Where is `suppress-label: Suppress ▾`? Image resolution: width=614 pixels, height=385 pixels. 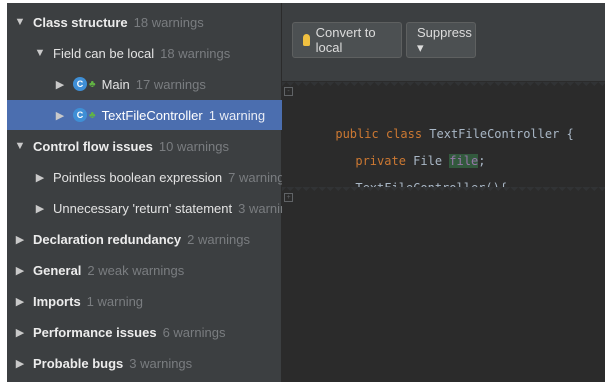
suppress-label: Suppress ▾ is located at coordinates (444, 39).